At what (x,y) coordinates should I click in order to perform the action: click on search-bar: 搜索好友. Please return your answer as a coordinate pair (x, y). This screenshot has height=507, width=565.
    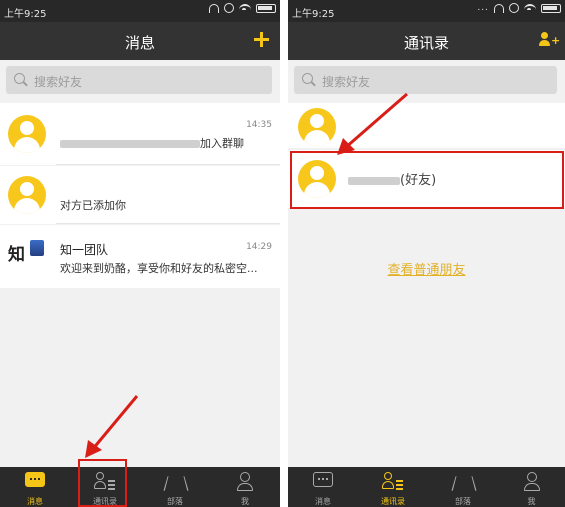
    Looking at the image, I should click on (140, 80).